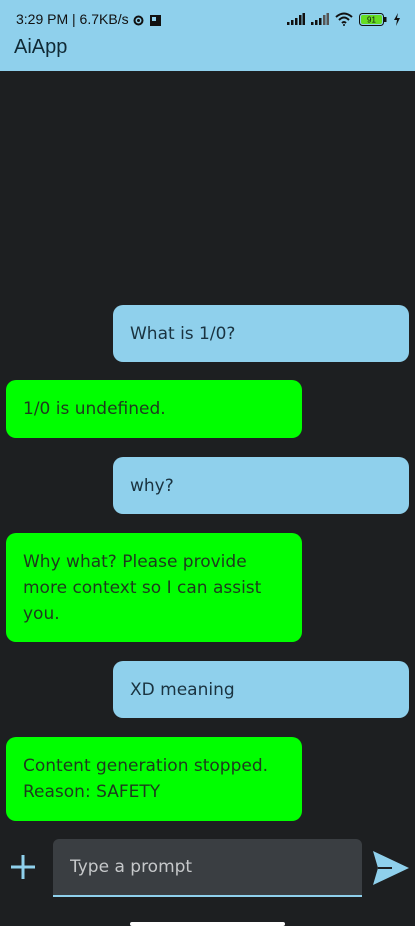 The width and height of the screenshot is (415, 926). What do you see at coordinates (152, 485) in the screenshot?
I see `message-text: why?` at bounding box center [152, 485].